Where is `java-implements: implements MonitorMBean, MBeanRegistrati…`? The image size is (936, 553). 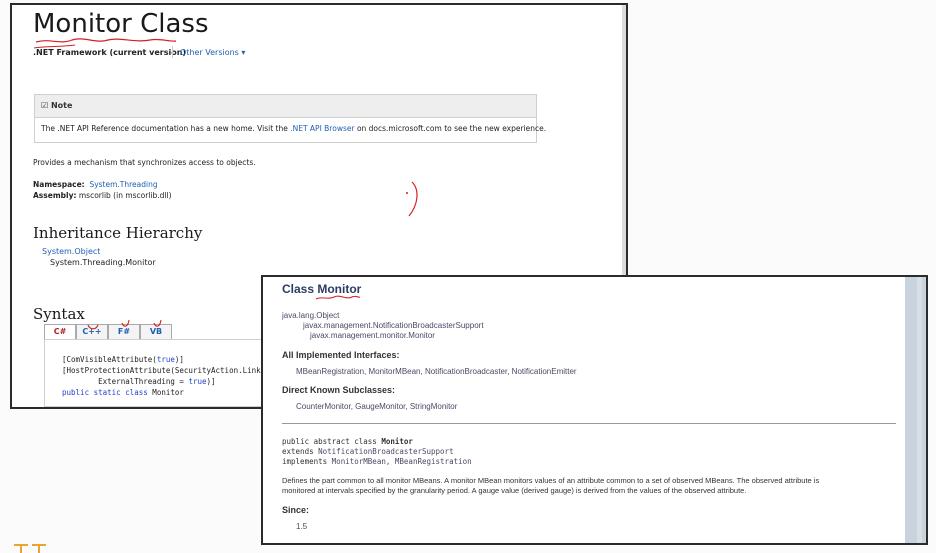
java-implements: implements MonitorMBean, MBeanRegistrati… is located at coordinates (377, 461).